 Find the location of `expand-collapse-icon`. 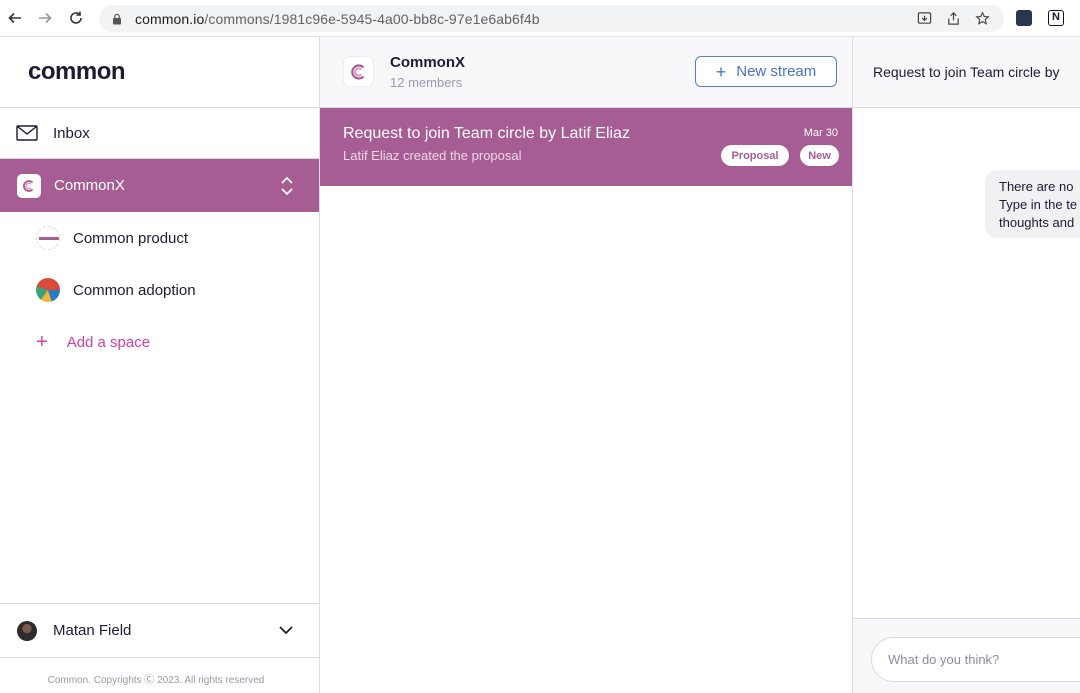

expand-collapse-icon is located at coordinates (287, 186).